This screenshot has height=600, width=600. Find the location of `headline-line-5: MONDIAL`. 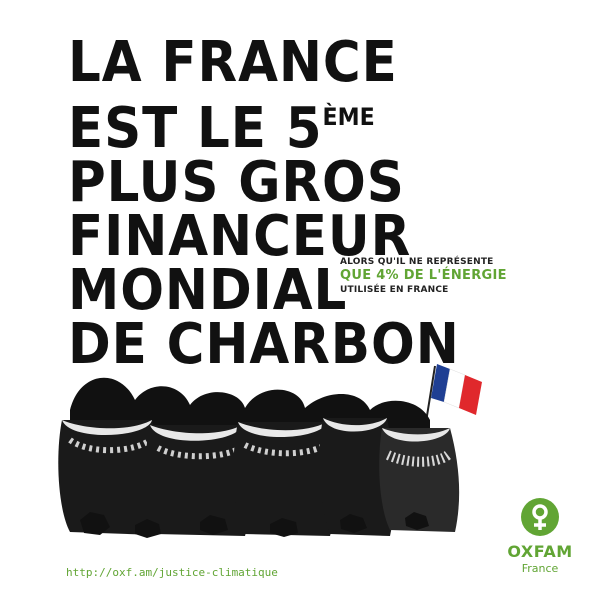

headline-line-5: MONDIAL is located at coordinates (208, 290).